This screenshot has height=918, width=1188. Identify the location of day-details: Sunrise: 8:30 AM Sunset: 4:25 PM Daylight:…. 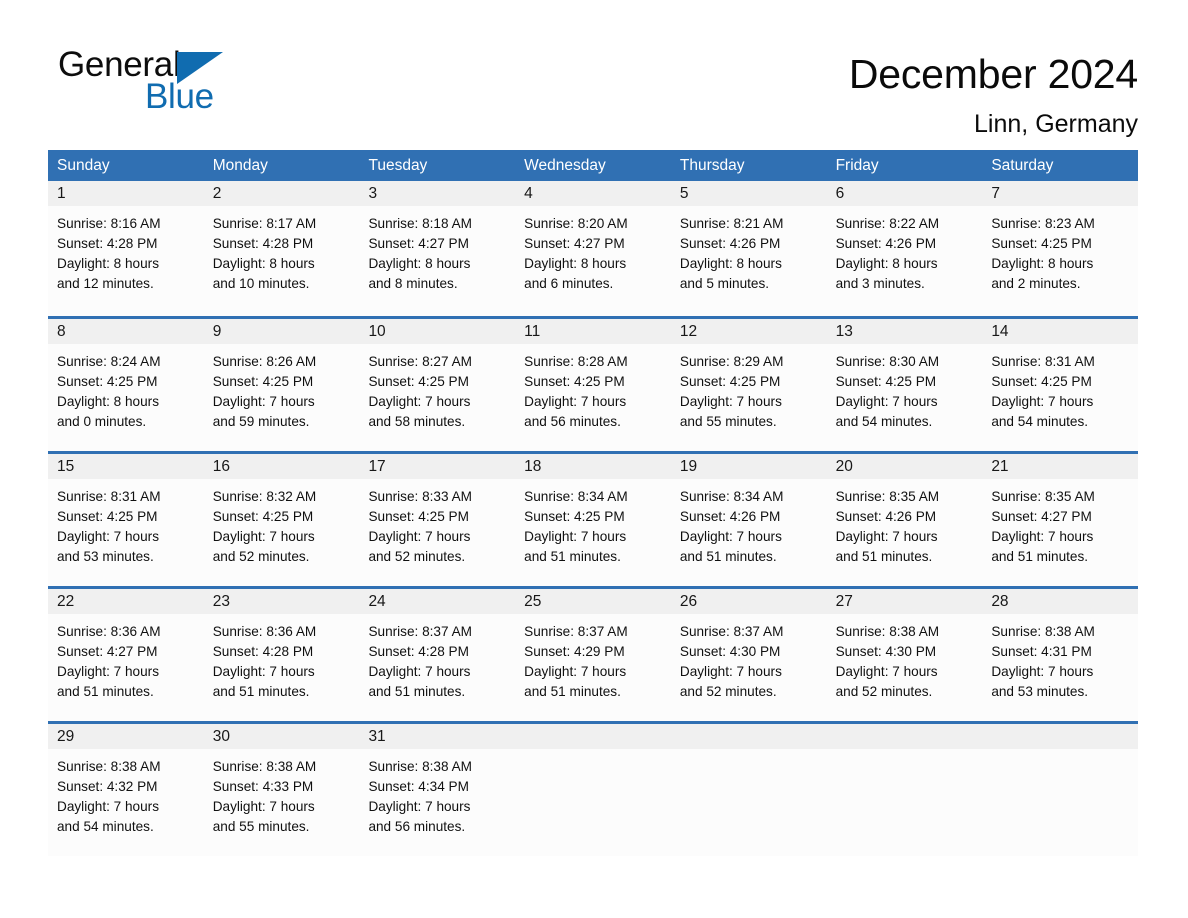
(905, 388).